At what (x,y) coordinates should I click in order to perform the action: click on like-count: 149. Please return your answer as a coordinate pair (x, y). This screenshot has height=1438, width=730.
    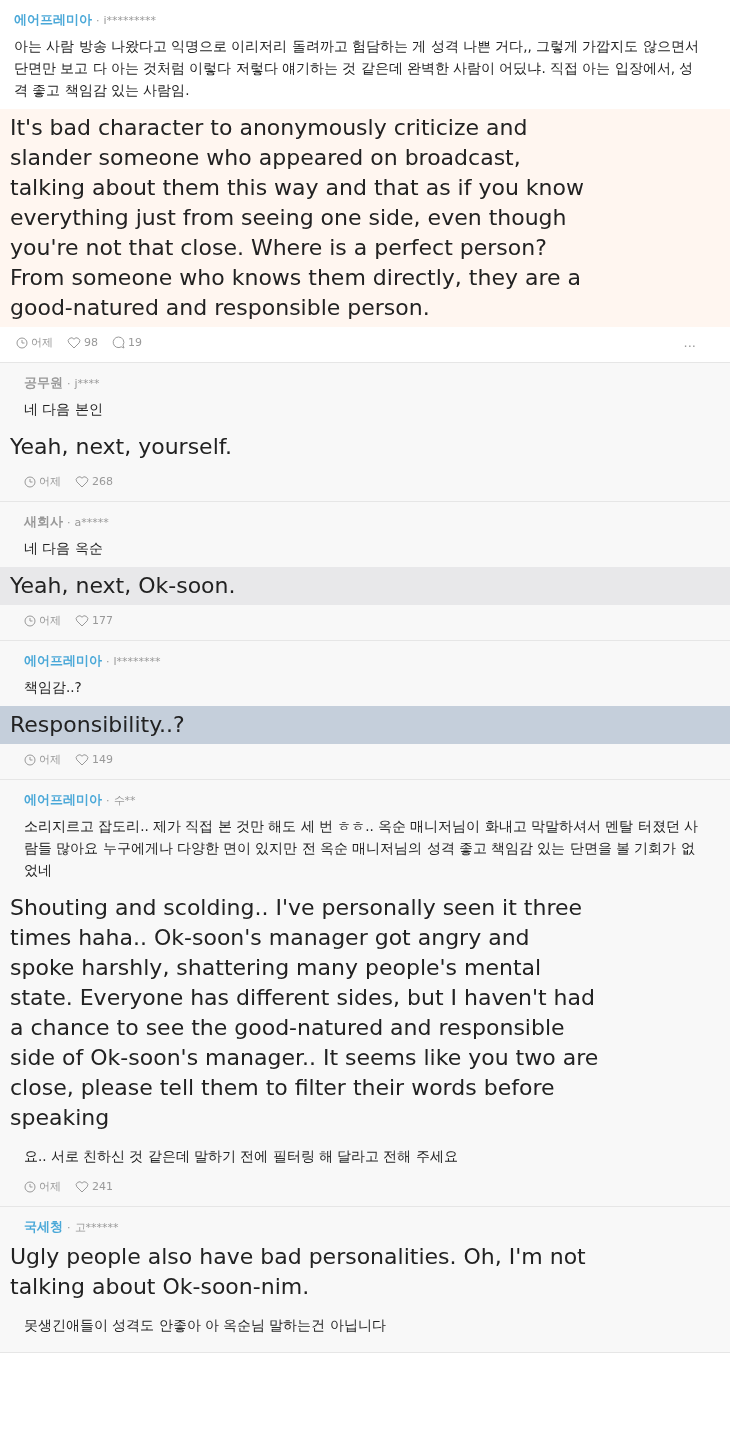
    Looking at the image, I should click on (102, 759).